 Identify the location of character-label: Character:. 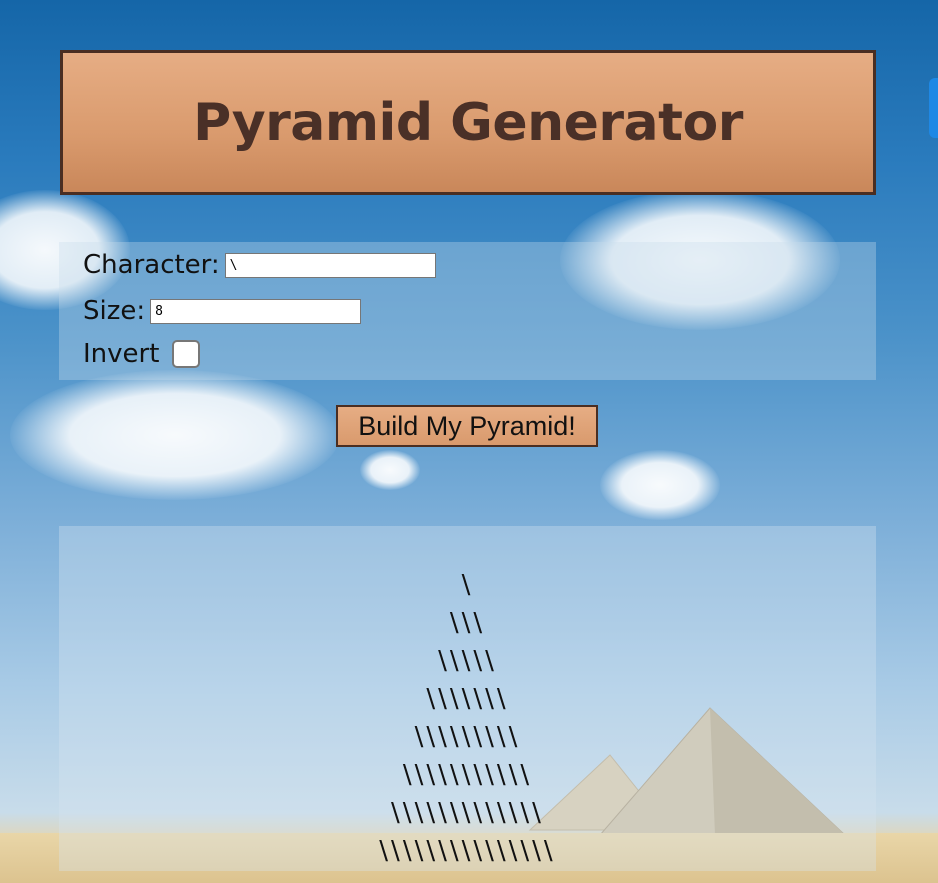
(151, 265).